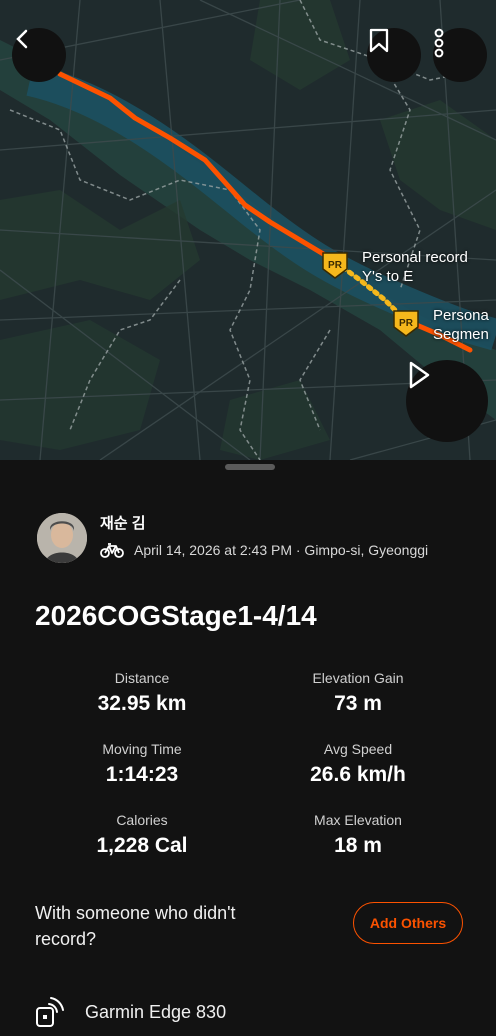  Describe the element at coordinates (142, 774) in the screenshot. I see `stat-value: 1:14:23` at that location.